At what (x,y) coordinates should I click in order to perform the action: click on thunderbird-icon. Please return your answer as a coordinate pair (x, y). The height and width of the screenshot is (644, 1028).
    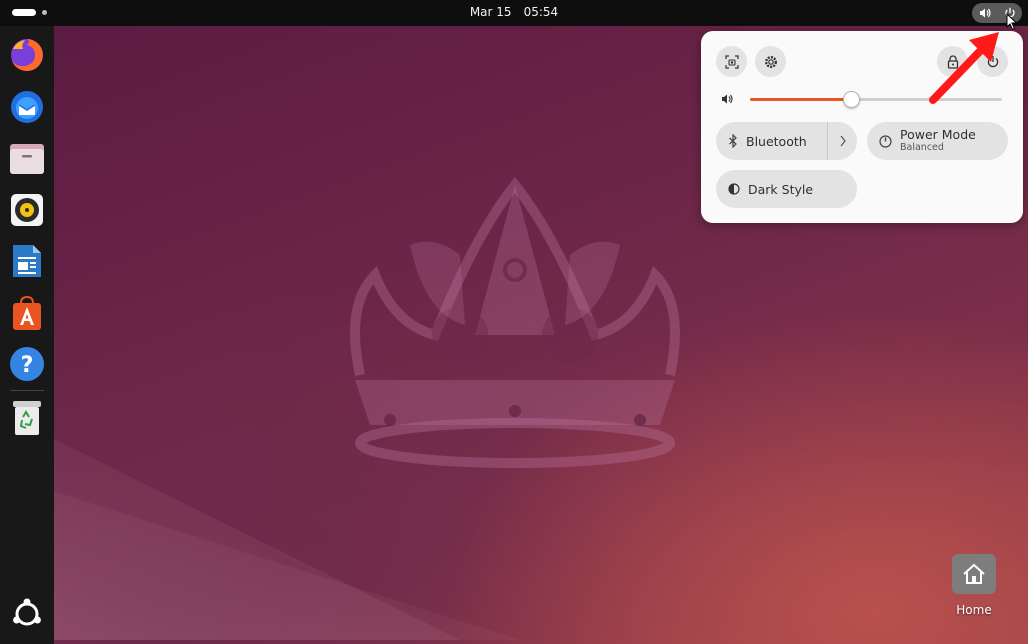
    Looking at the image, I should click on (27, 107).